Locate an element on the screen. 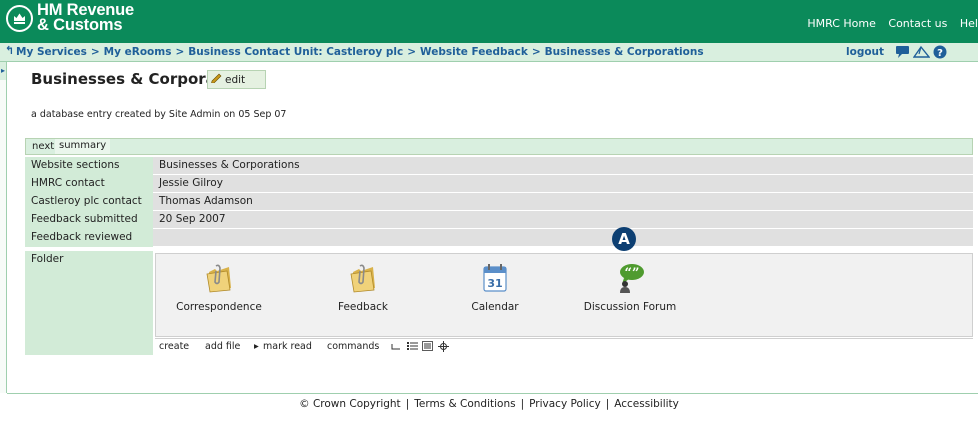 This screenshot has height=421, width=978. table-row: HMRC contact Jessie Gilroy is located at coordinates (499, 184).